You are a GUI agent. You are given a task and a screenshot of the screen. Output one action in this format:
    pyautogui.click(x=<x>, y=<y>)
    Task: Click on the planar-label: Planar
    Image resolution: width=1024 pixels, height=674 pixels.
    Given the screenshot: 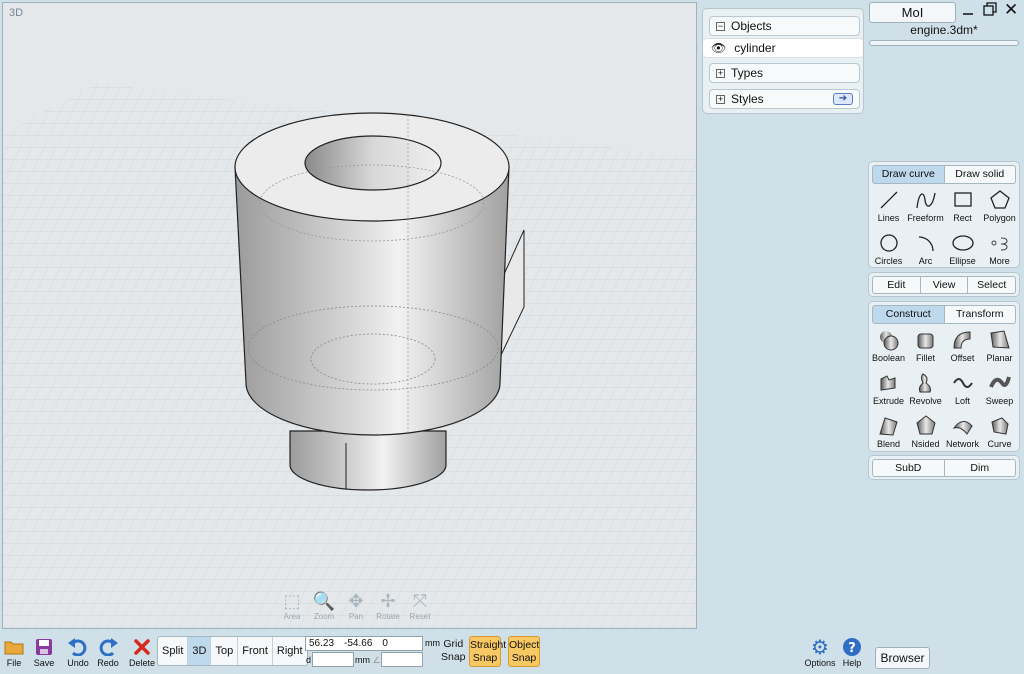 What is the action you would take?
    pyautogui.click(x=999, y=358)
    